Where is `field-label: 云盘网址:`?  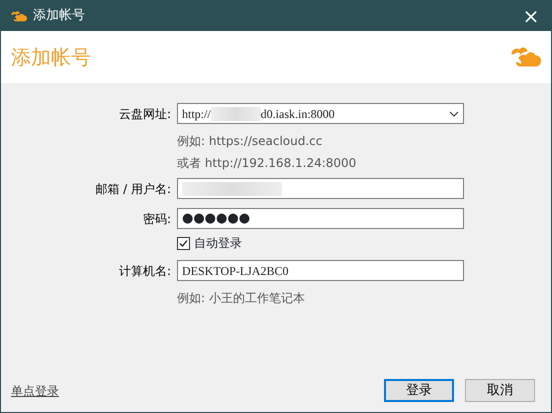 field-label: 云盘网址: is located at coordinates (144, 114).